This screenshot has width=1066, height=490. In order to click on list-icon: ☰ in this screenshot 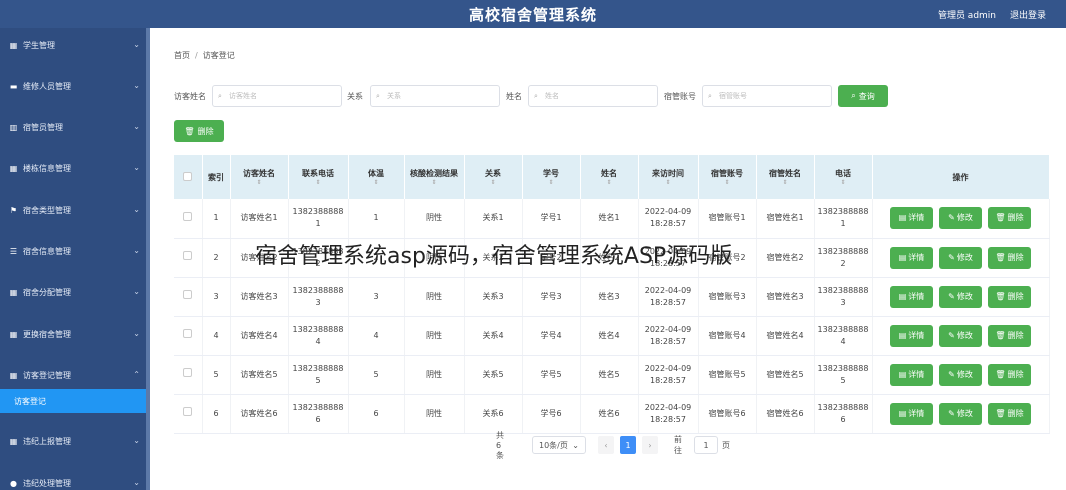, I will do `click(13, 251)`.